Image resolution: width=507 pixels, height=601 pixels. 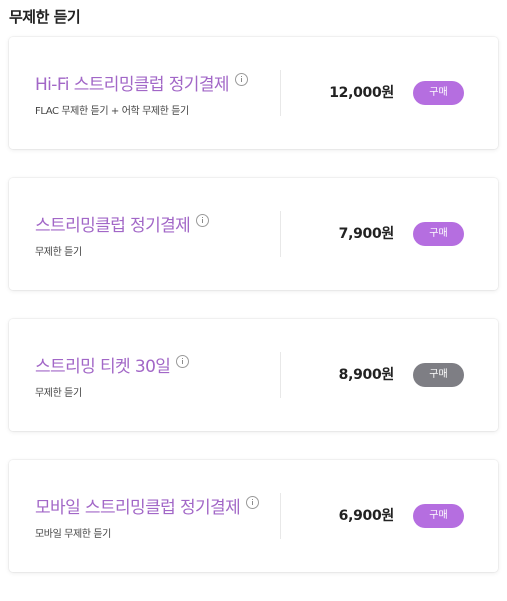 What do you see at coordinates (138, 507) in the screenshot?
I see `plan-name: 모바일 스트리밍클럽 정기결제` at bounding box center [138, 507].